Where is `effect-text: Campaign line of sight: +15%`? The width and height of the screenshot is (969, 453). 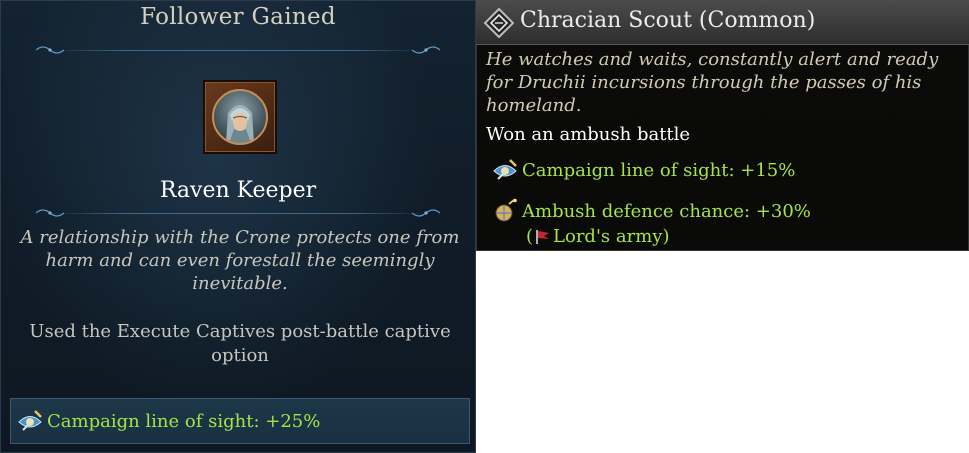
effect-text: Campaign line of sight: +15% is located at coordinates (659, 170).